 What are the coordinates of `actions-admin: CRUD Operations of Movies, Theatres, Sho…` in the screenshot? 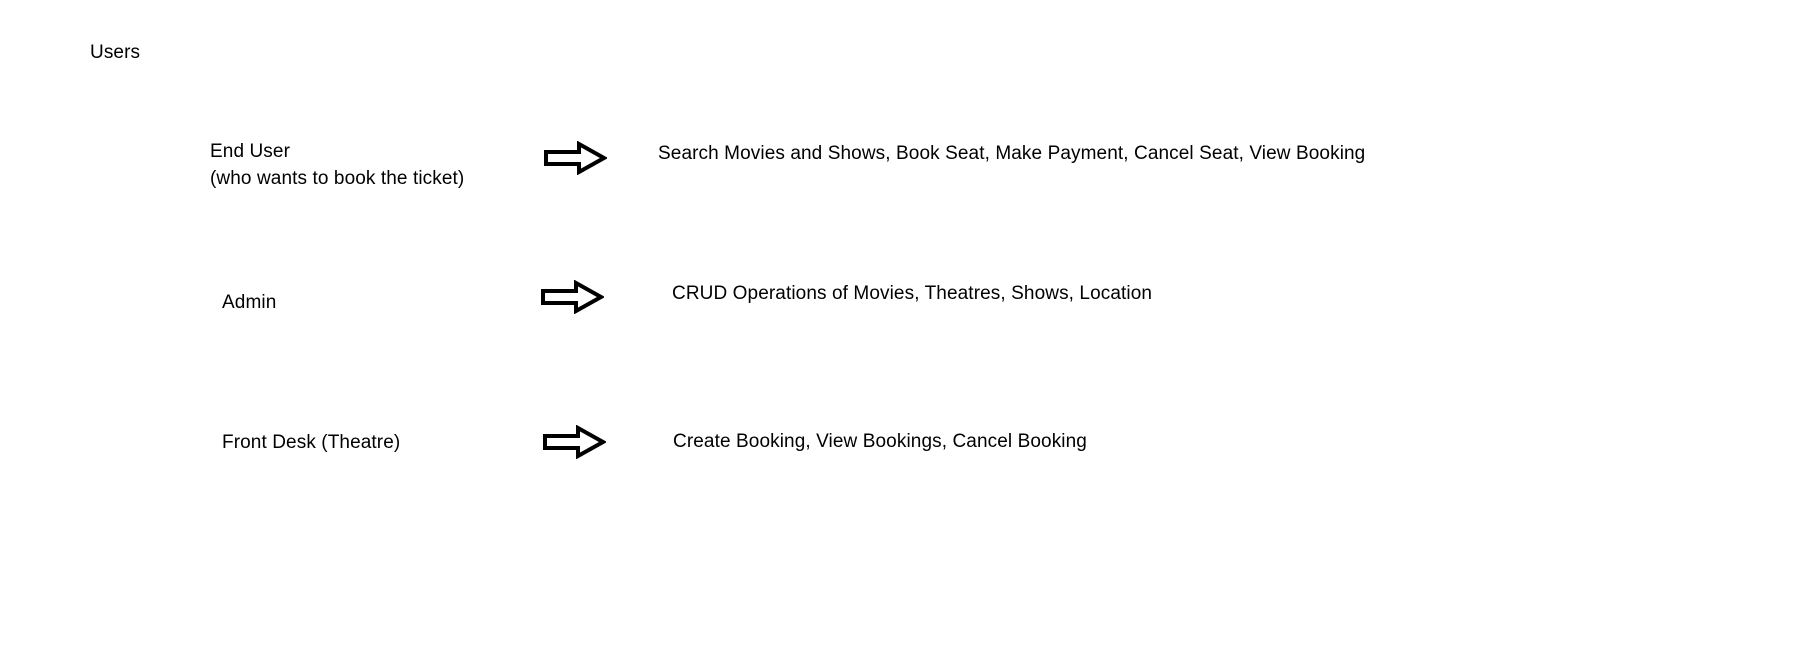 It's located at (912, 293).